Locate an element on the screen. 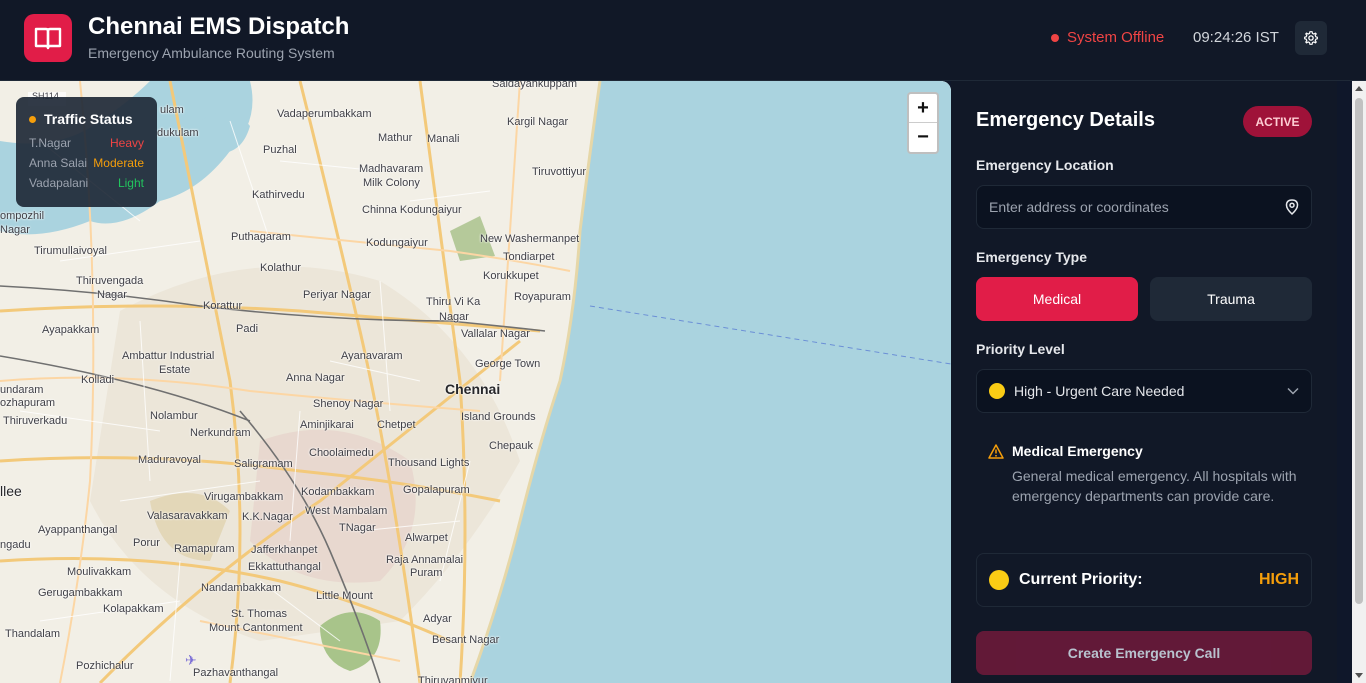 Image resolution: width=1366 pixels, height=683 pixels. map-label: Royapuram is located at coordinates (542, 297).